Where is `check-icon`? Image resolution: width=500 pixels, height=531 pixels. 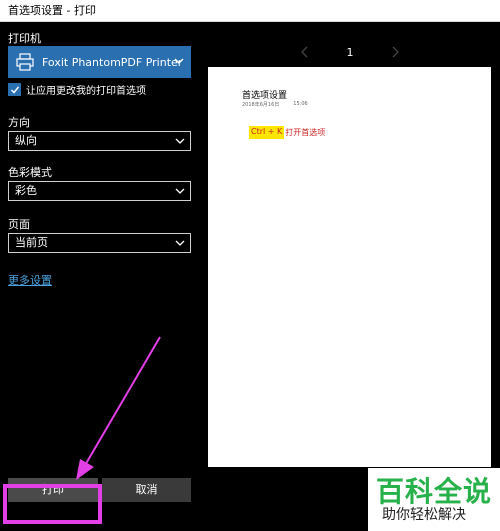
check-icon is located at coordinates (14, 90).